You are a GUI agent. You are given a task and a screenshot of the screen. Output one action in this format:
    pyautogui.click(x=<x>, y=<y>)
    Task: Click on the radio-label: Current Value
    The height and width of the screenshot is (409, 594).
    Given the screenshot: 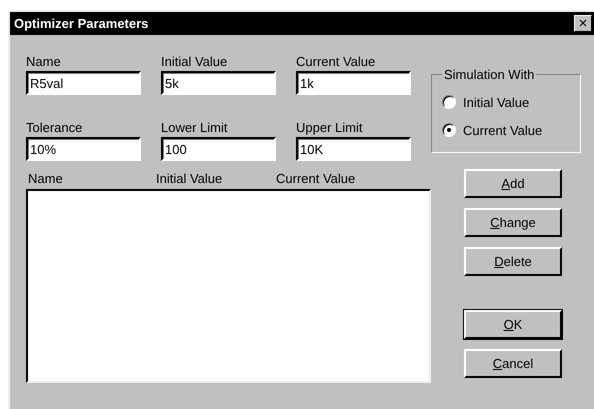 What is the action you would take?
    pyautogui.click(x=502, y=130)
    